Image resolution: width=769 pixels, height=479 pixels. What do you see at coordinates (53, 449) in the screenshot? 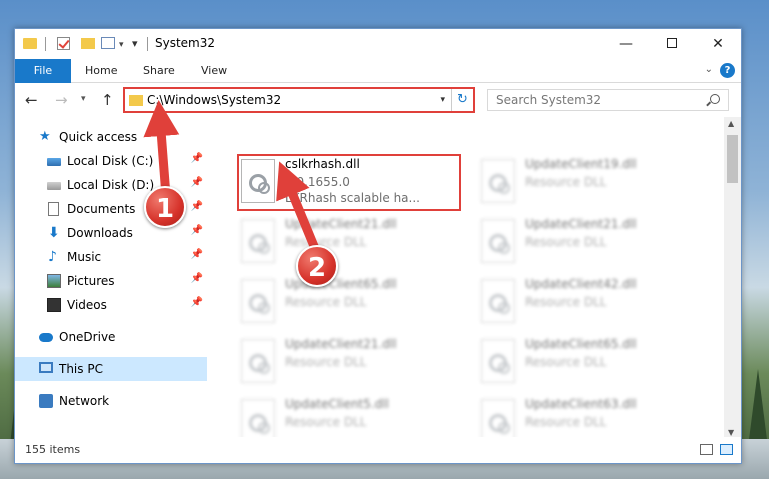
I see `item-count: 155 items` at bounding box center [53, 449].